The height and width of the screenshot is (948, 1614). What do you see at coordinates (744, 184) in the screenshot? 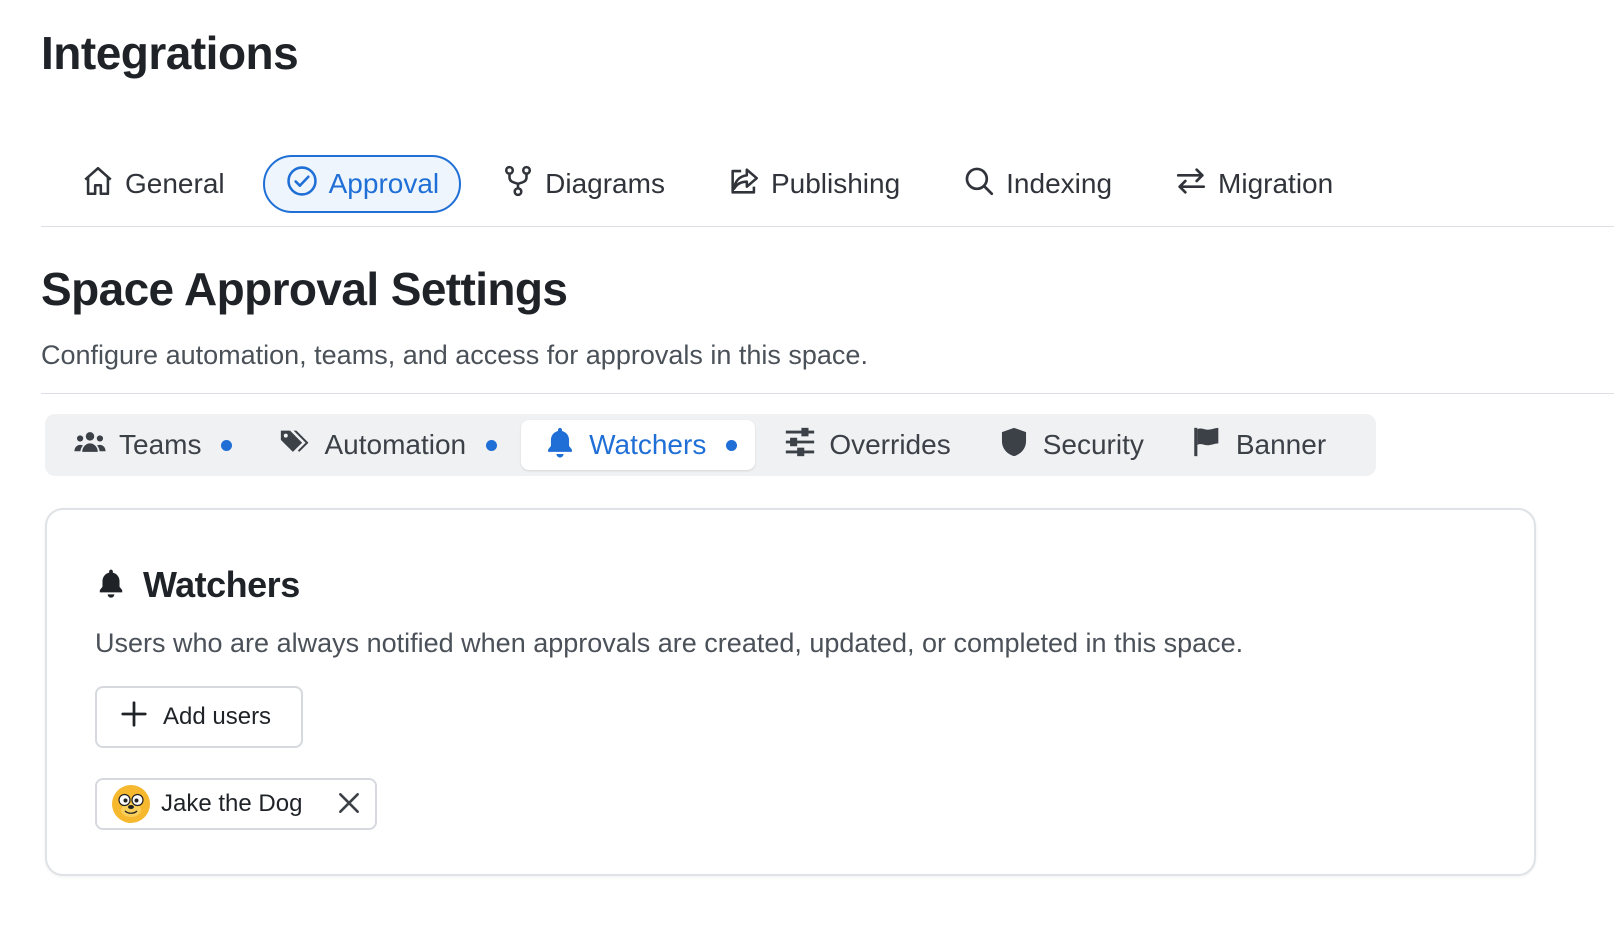
I see `share-icon` at bounding box center [744, 184].